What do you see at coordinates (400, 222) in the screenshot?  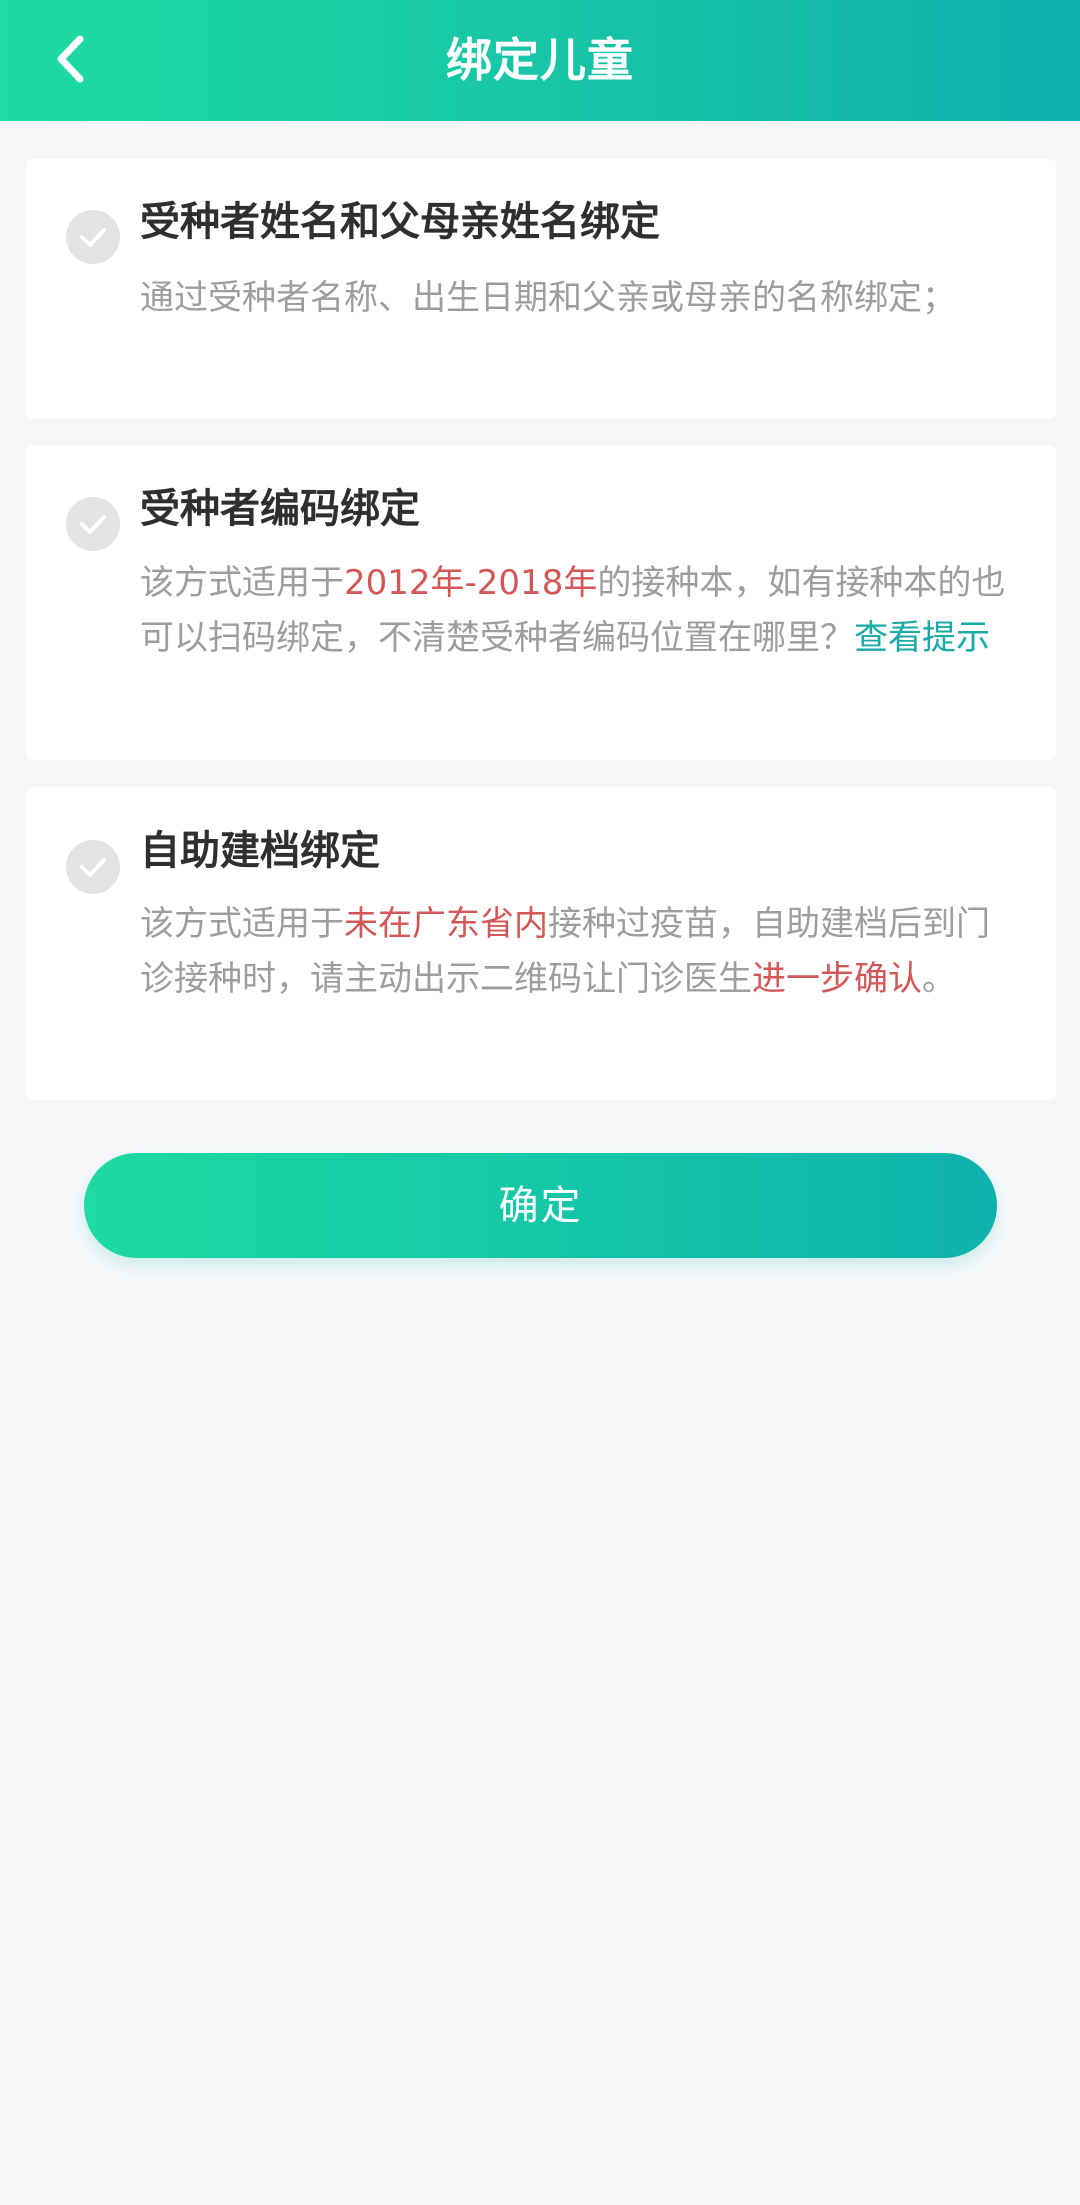 I see `option-title: 受种者姓名和父母亲姓名绑定` at bounding box center [400, 222].